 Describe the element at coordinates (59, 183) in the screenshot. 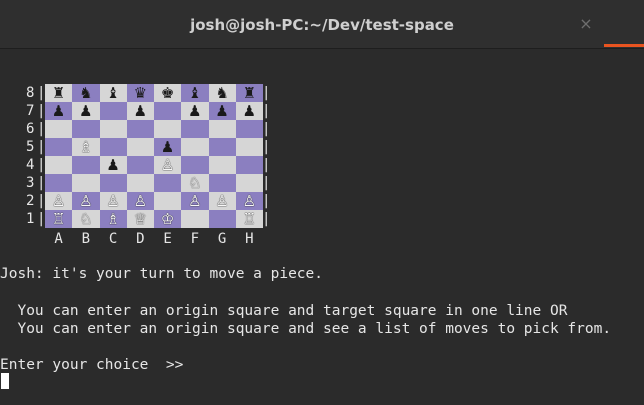

I see `square-a3` at that location.